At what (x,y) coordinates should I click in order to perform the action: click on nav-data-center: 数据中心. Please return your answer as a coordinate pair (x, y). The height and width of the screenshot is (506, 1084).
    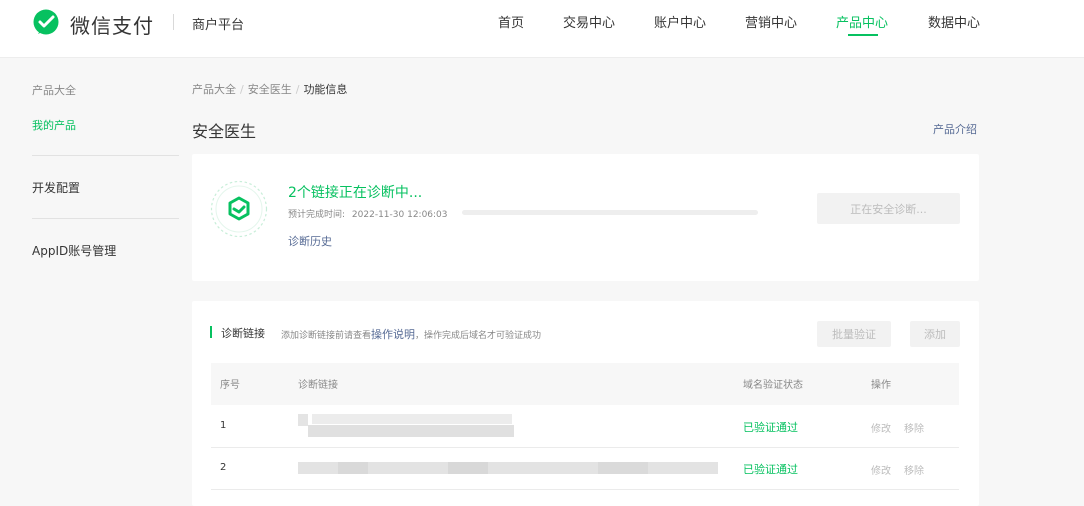
    Looking at the image, I should click on (954, 21).